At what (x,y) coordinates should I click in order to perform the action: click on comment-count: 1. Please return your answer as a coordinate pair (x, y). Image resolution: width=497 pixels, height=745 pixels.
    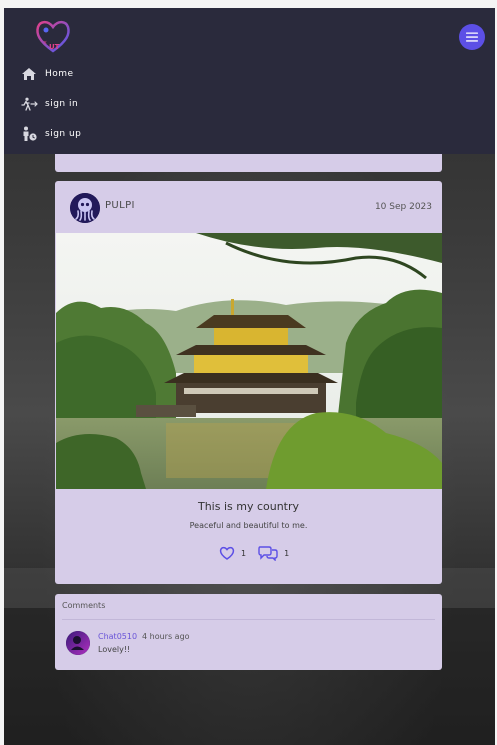
    Looking at the image, I should click on (287, 553).